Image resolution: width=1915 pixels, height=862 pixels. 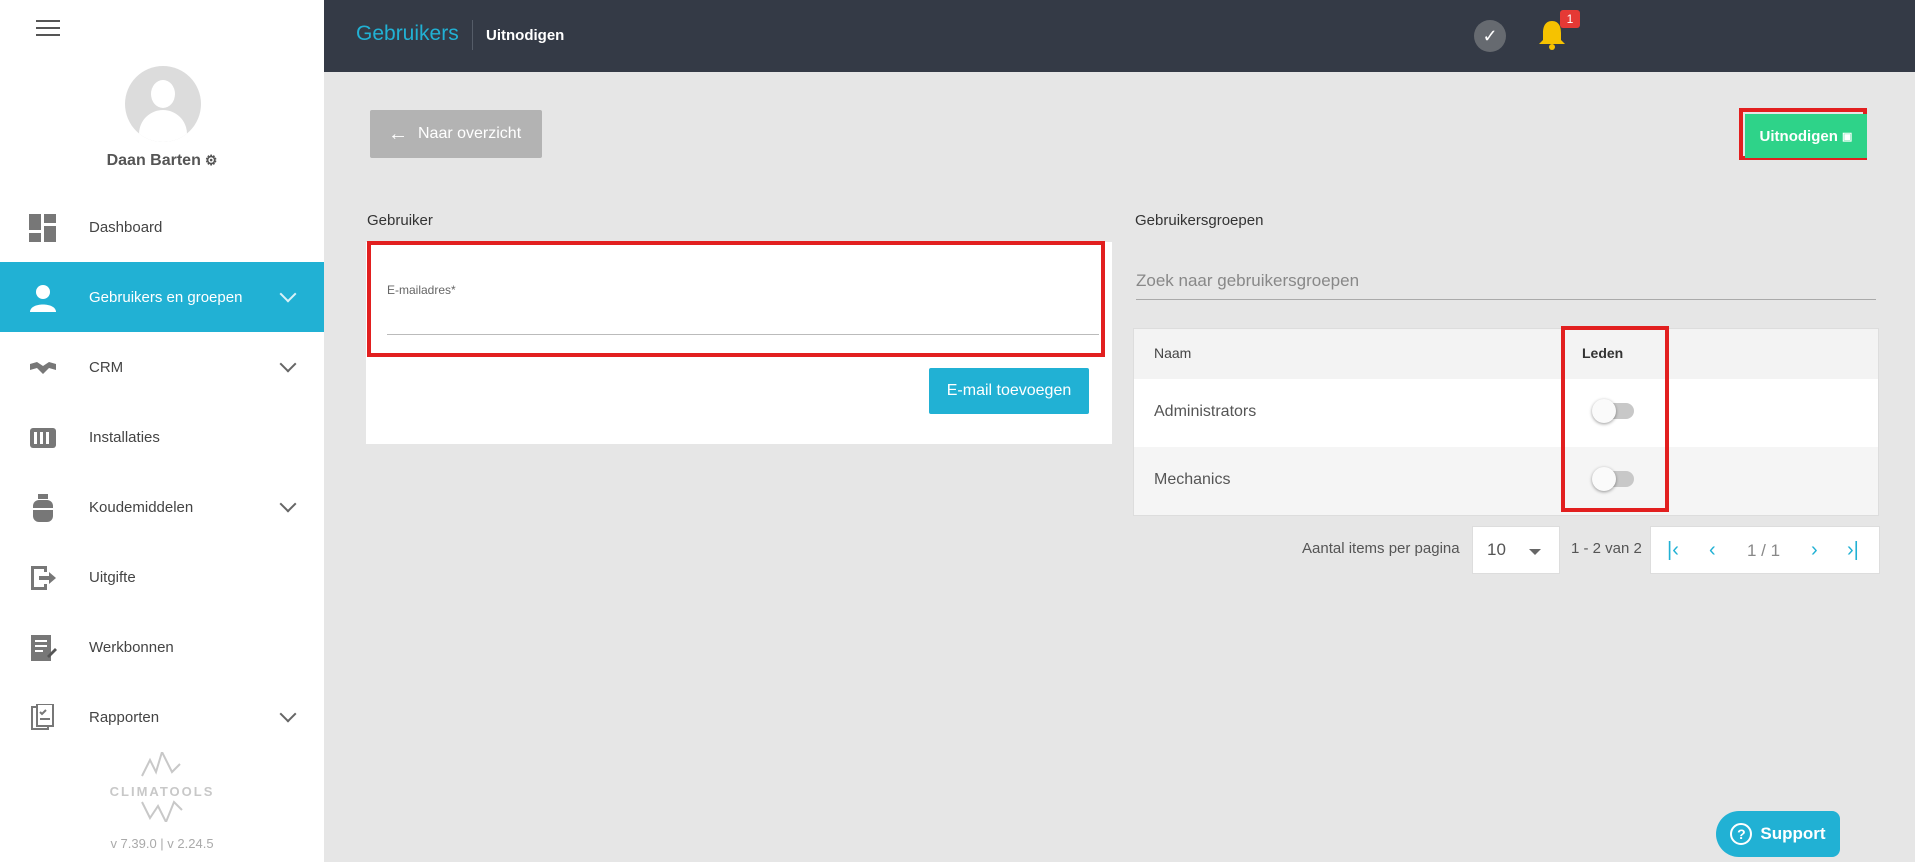 I want to click on sidebar-item-installaties: Installaties, so click(x=162, y=437).